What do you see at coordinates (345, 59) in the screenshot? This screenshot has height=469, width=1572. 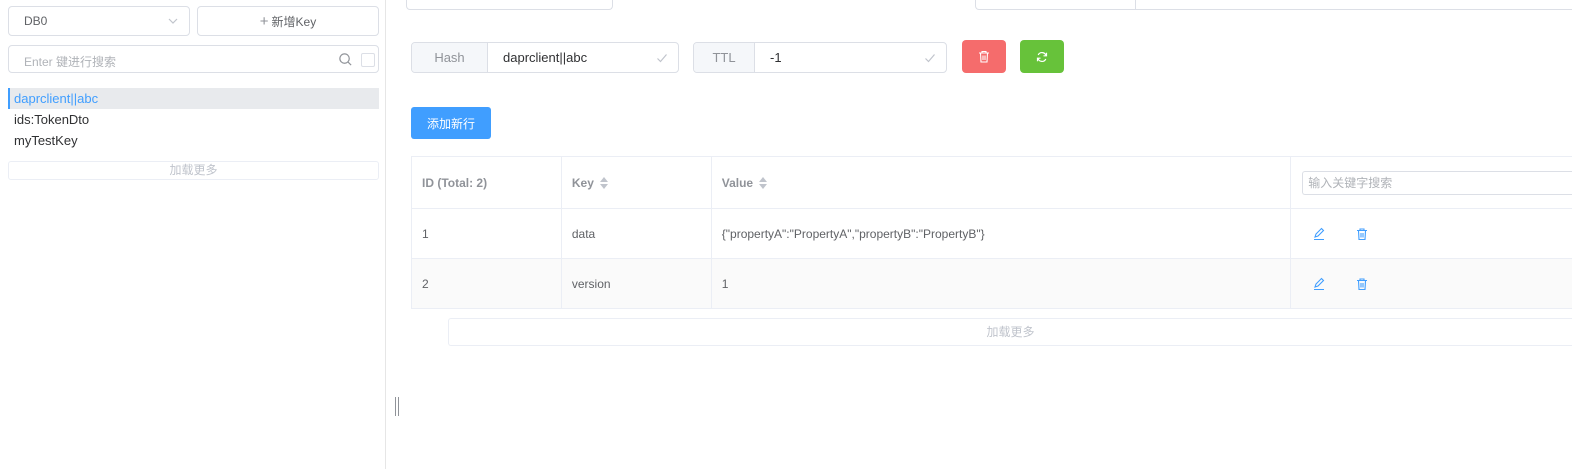 I see `search-icon` at bounding box center [345, 59].